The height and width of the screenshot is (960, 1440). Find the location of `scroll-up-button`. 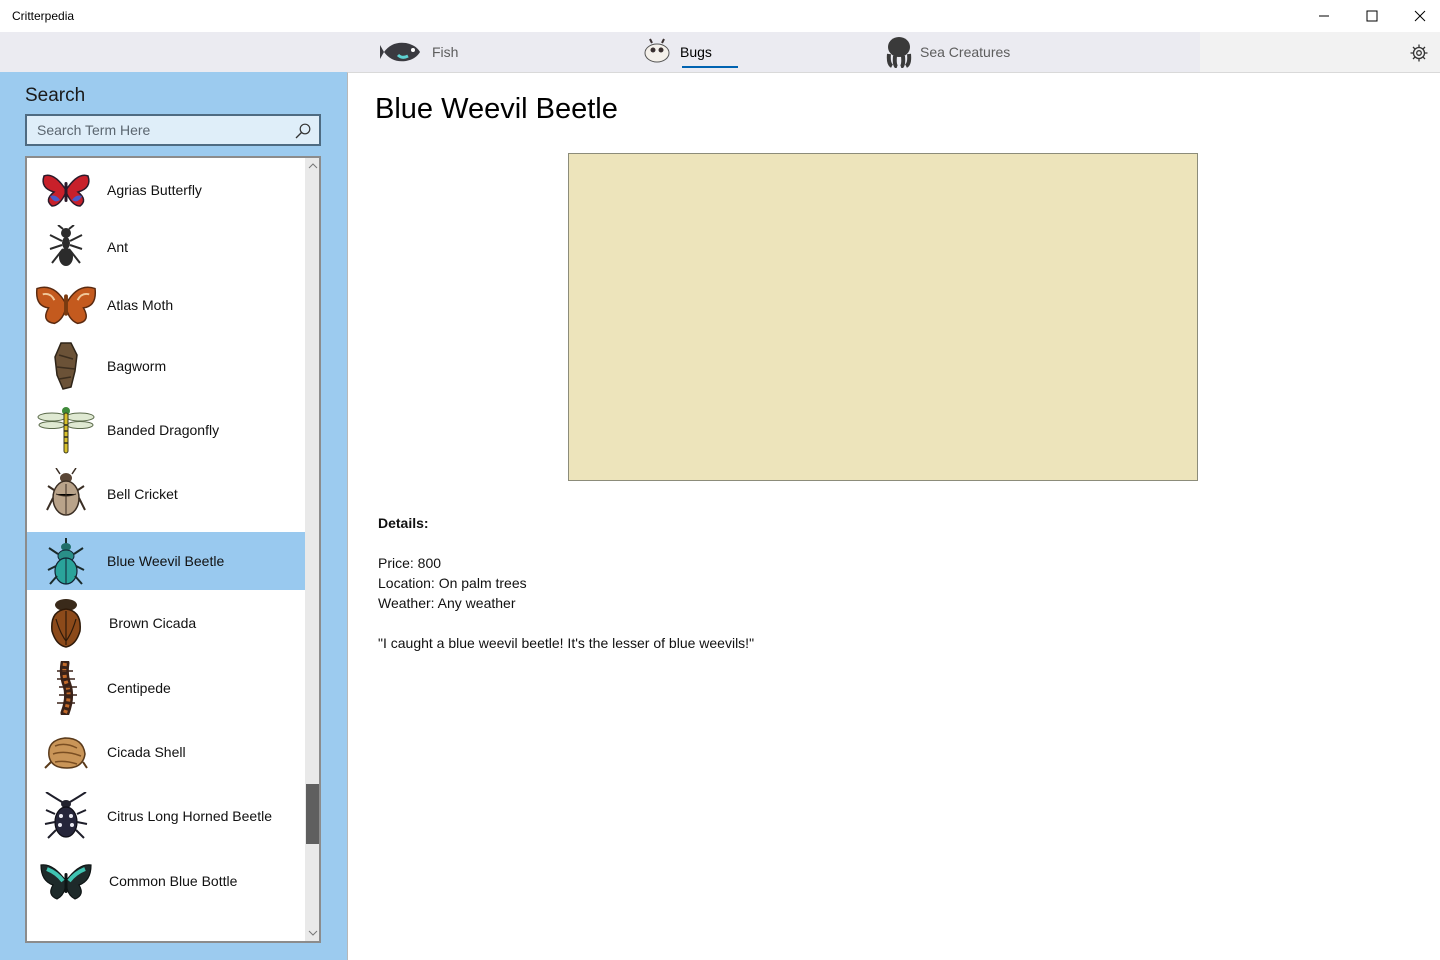

scroll-up-button is located at coordinates (312, 166).